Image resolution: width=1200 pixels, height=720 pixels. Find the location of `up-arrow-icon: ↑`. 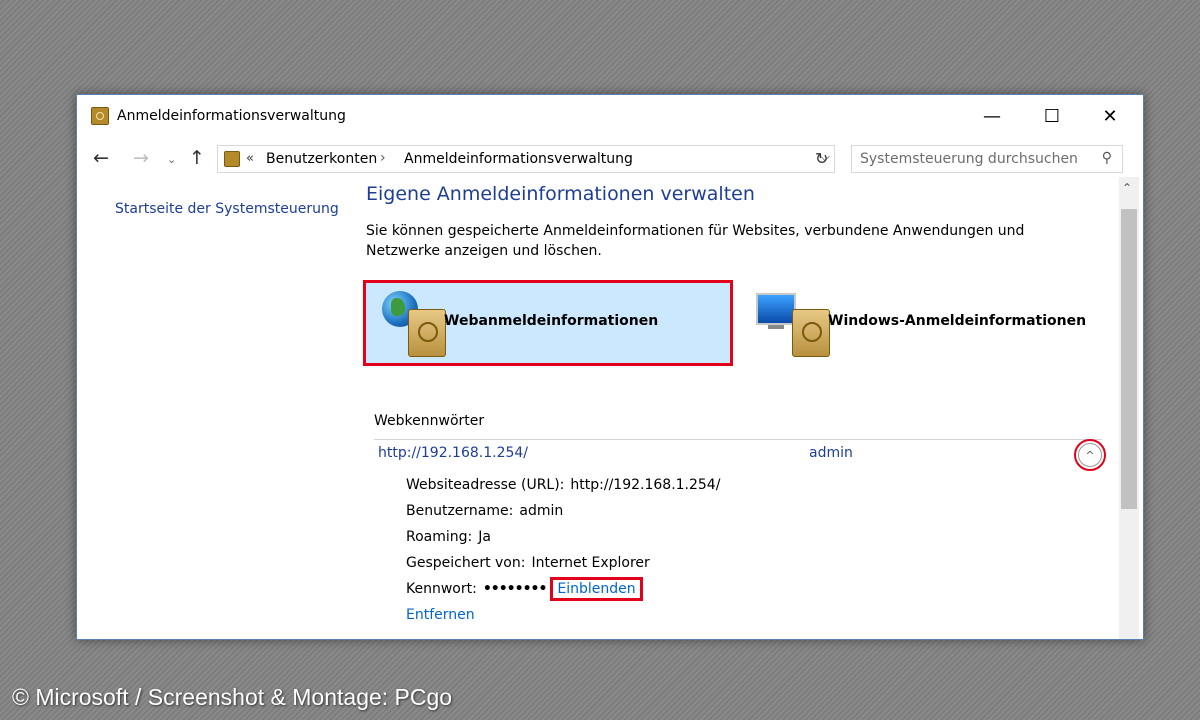

up-arrow-icon: ↑ is located at coordinates (197, 158).